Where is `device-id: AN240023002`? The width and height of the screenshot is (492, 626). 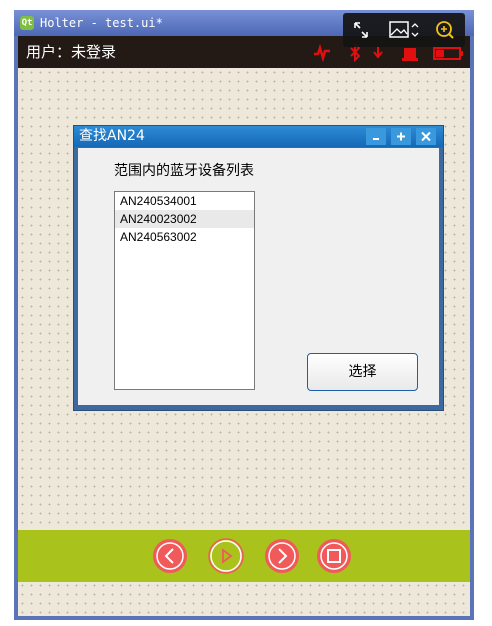
device-id: AN240023002 is located at coordinates (158, 219).